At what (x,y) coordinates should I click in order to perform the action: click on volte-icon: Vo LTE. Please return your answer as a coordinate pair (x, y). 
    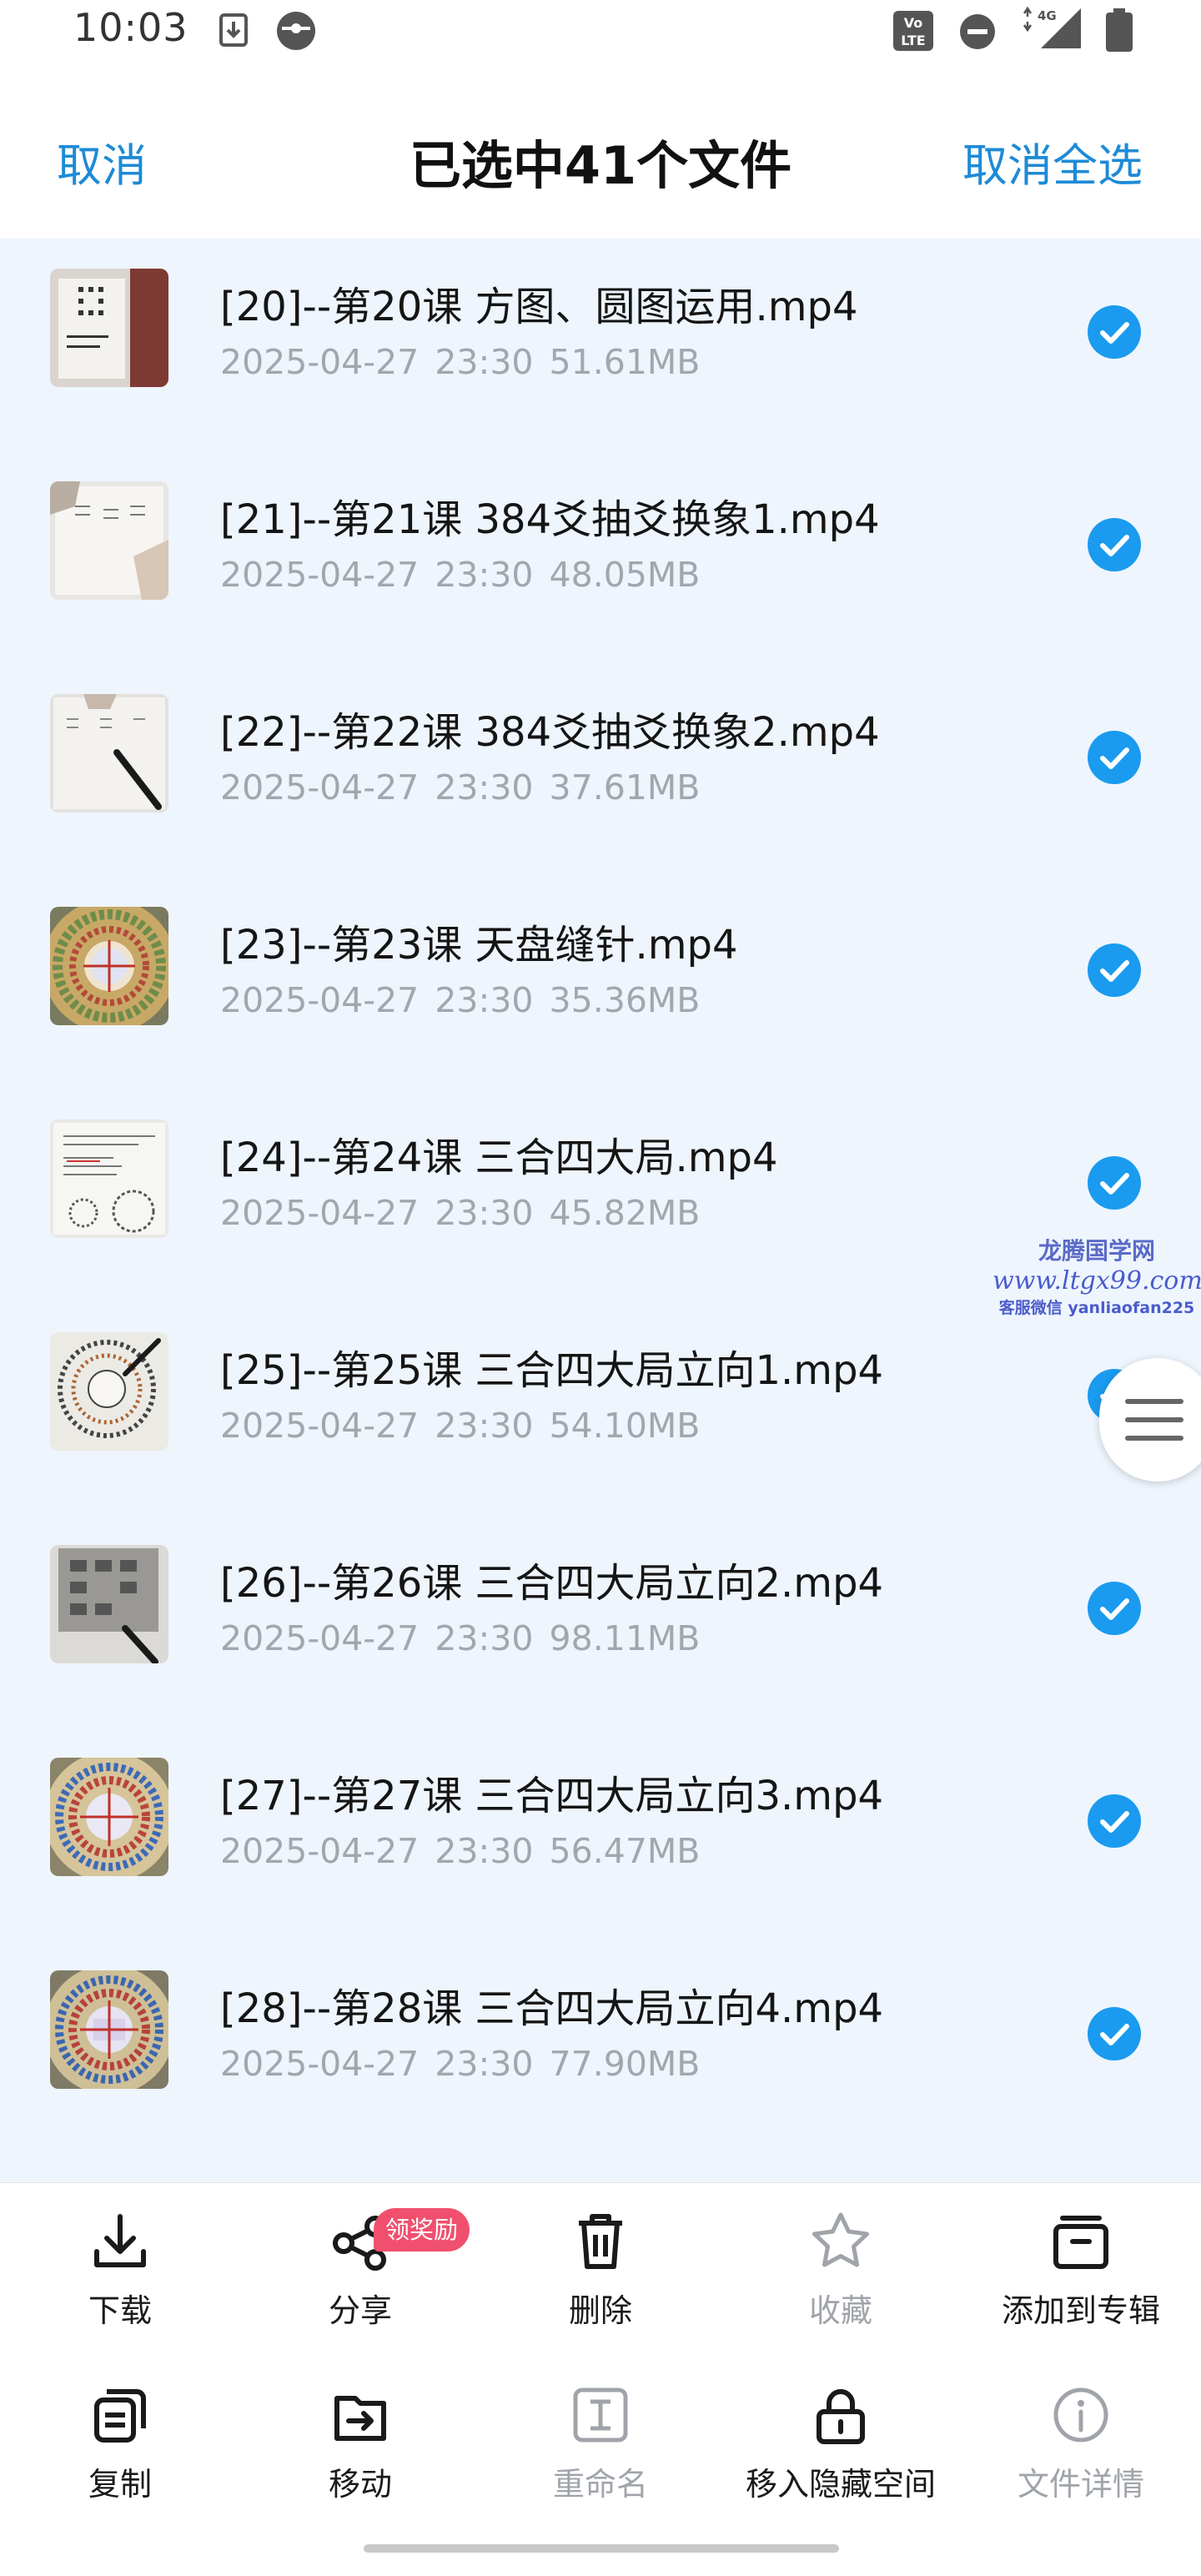
    Looking at the image, I should click on (913, 32).